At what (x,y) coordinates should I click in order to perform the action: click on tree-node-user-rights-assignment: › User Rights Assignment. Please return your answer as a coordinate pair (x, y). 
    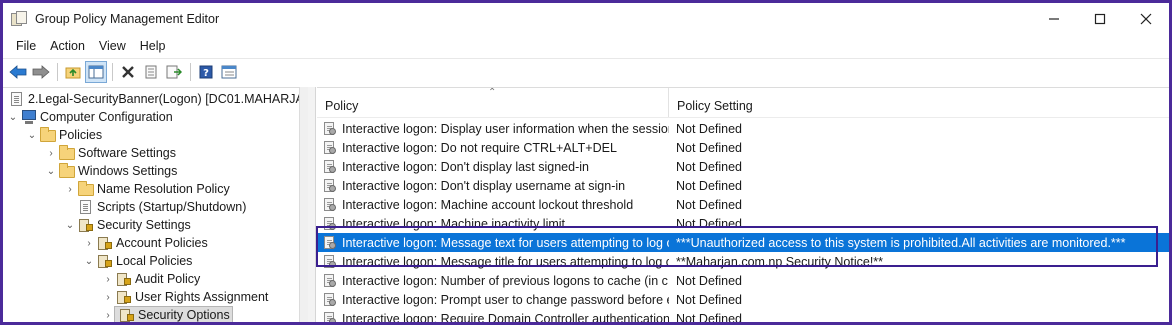
    Looking at the image, I should click on (185, 297).